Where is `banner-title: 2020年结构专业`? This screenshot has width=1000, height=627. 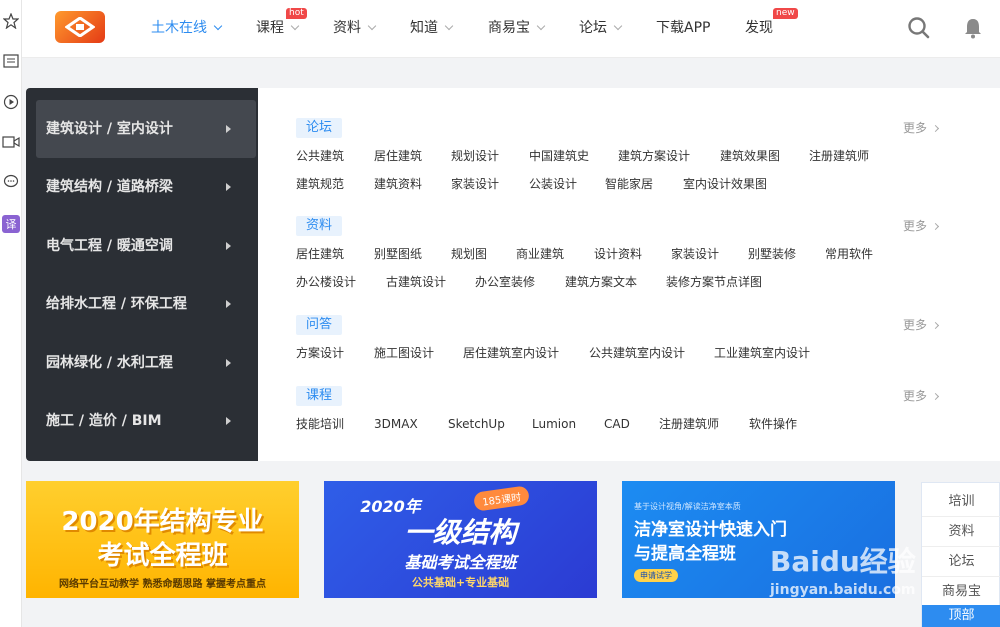 banner-title: 2020年结构专业 is located at coordinates (162, 522).